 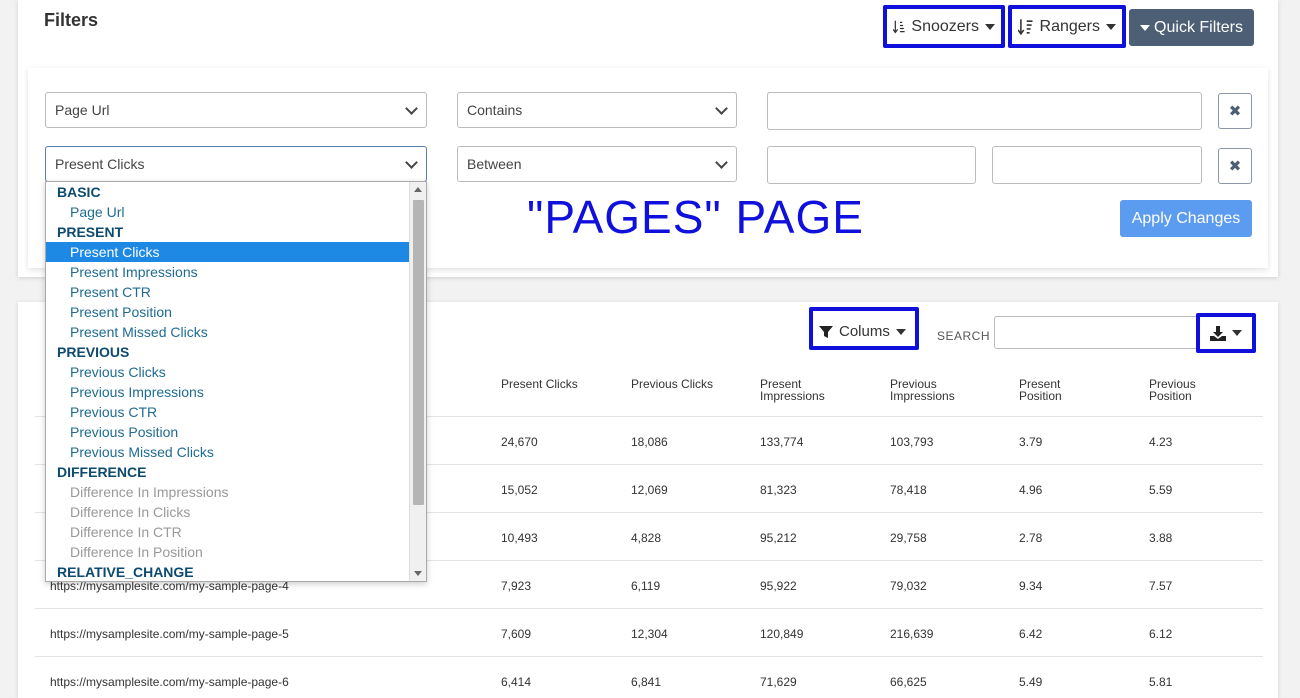 I want to click on previous-impressions-cell: 79,032, so click(x=908, y=586).